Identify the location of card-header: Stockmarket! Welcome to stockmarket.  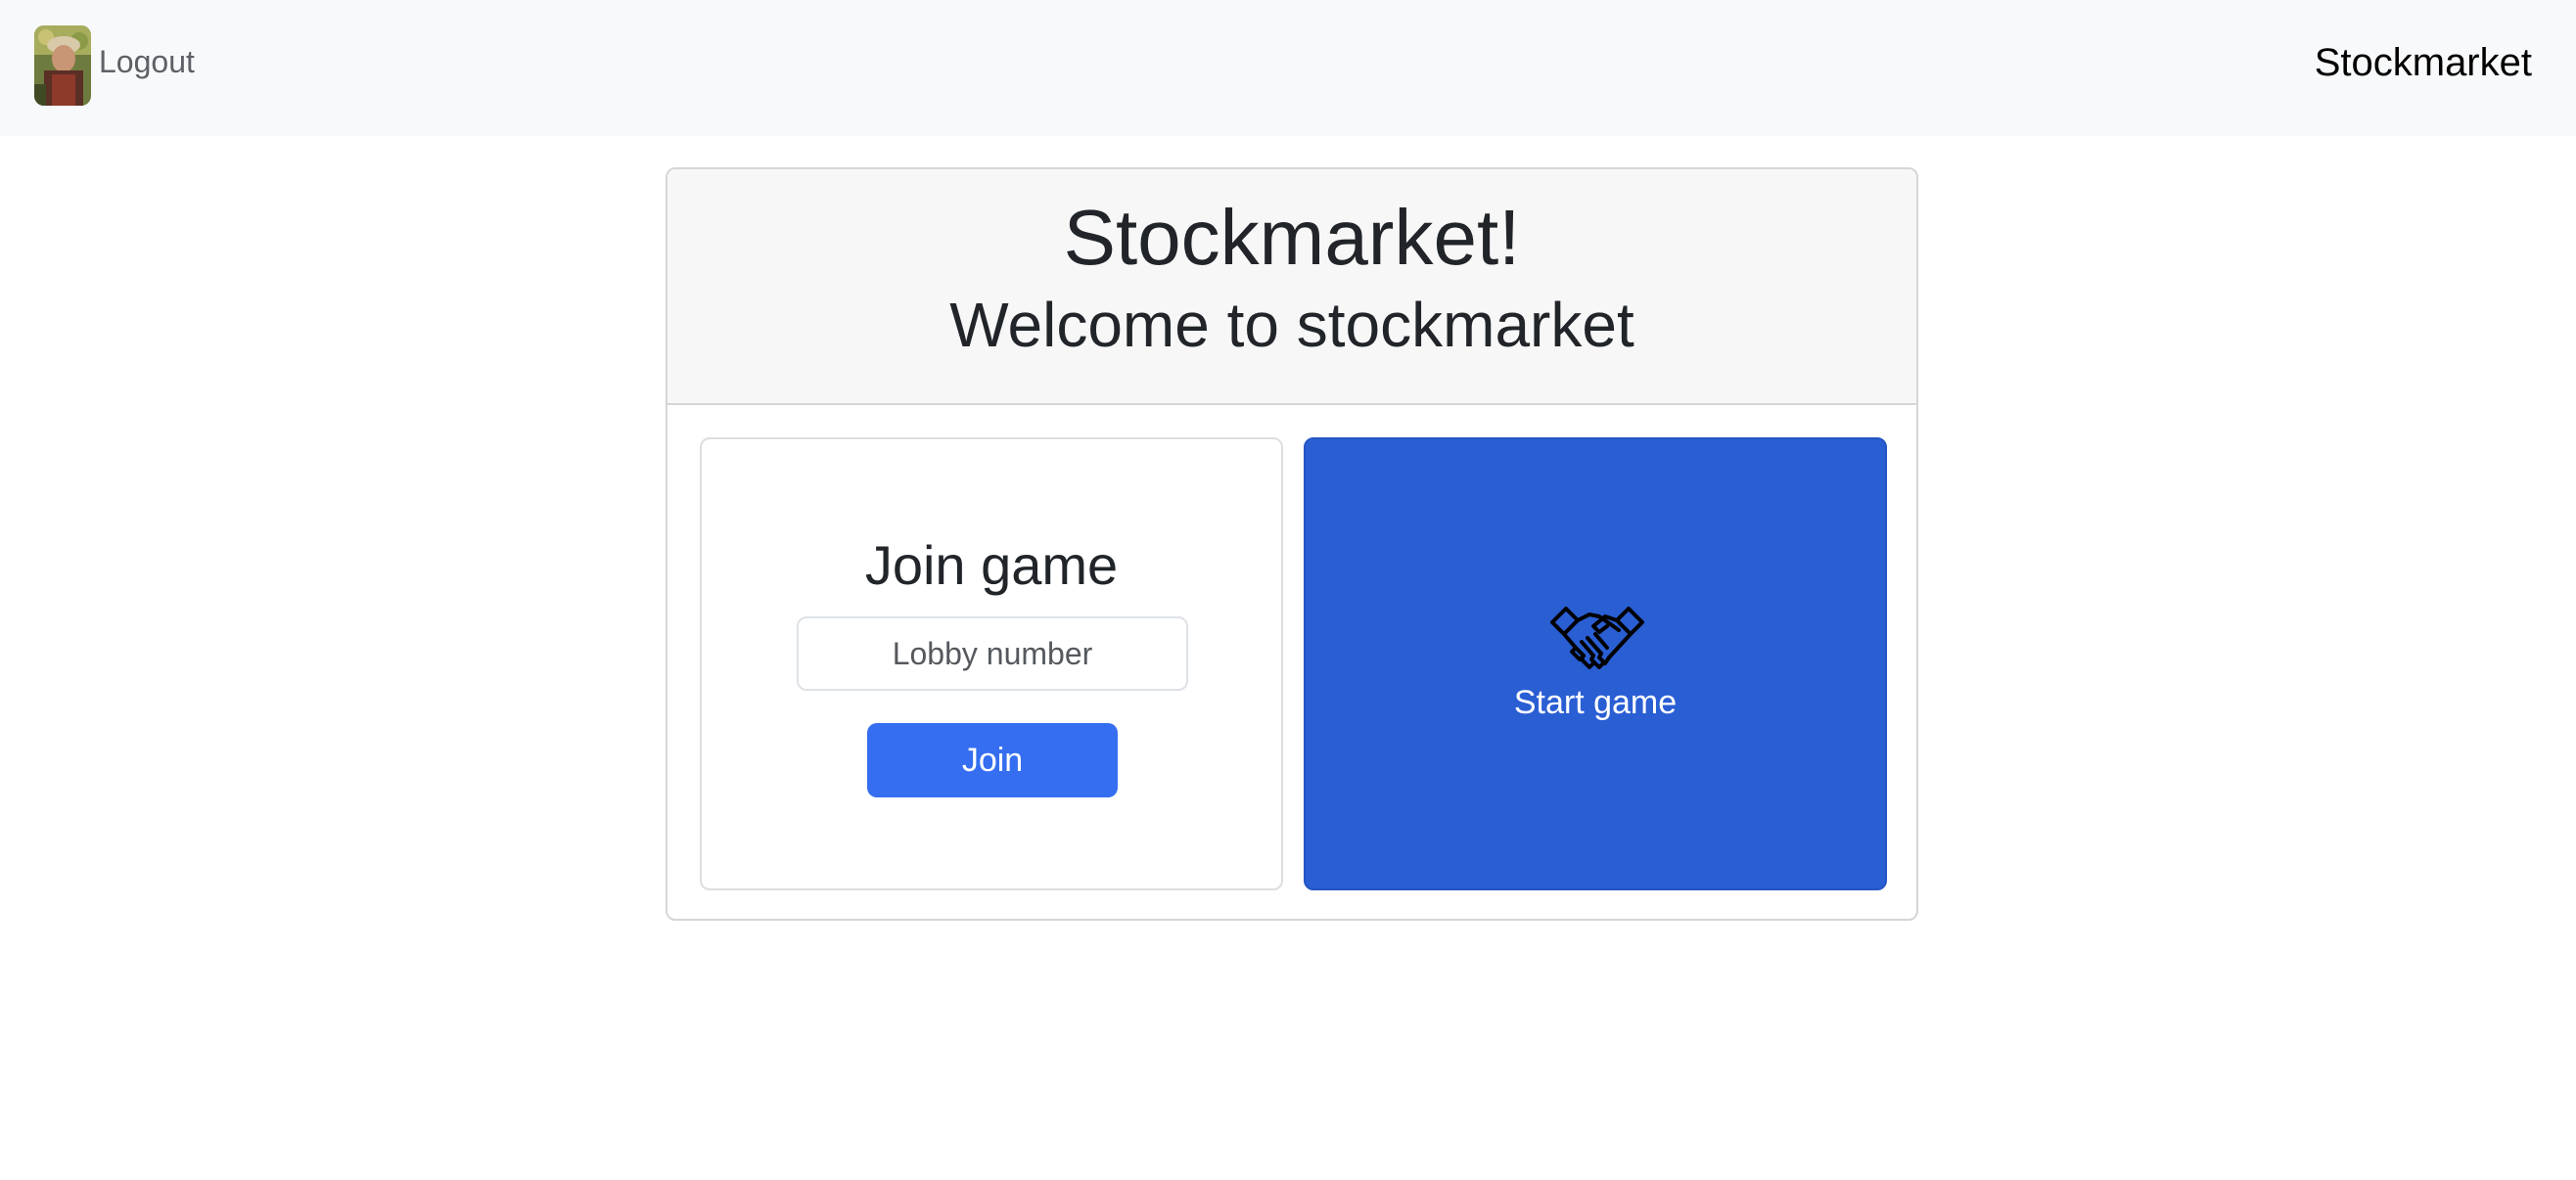
(1292, 287).